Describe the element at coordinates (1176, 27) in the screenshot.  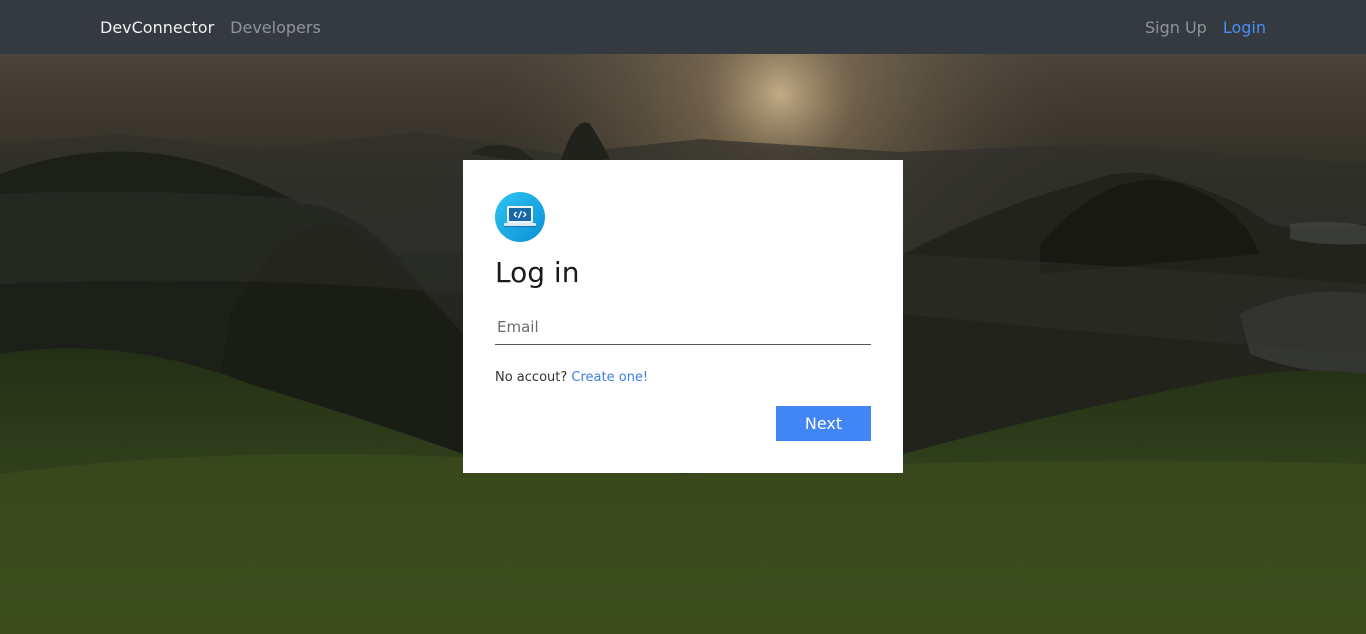
I see `sign-up-link: Sign Up` at that location.